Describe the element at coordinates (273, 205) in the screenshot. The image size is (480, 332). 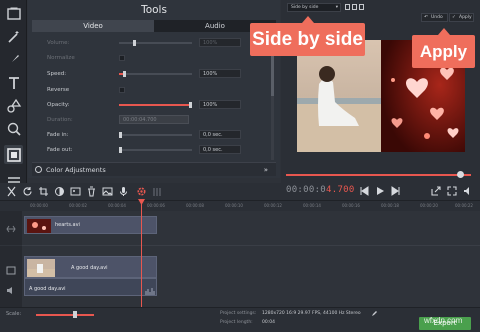
I see `ruler-tick: 00:00:12` at that location.